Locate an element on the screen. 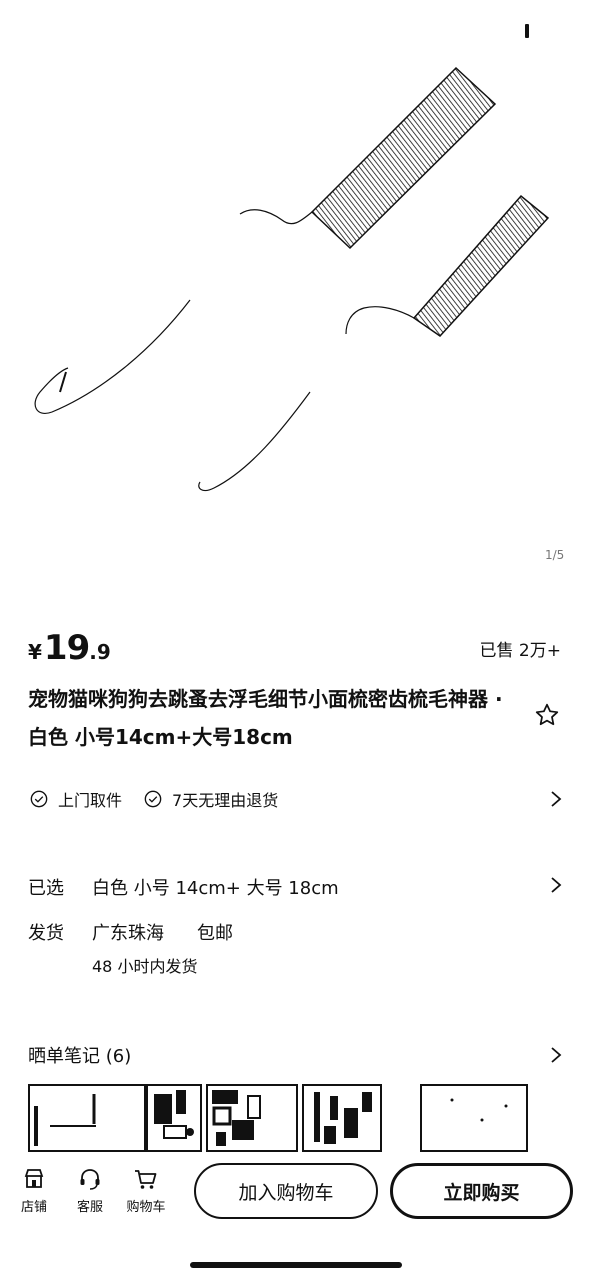 Image resolution: width=591 pixels, height=1280 pixels. image-counter: 1/5 is located at coordinates (555, 555).